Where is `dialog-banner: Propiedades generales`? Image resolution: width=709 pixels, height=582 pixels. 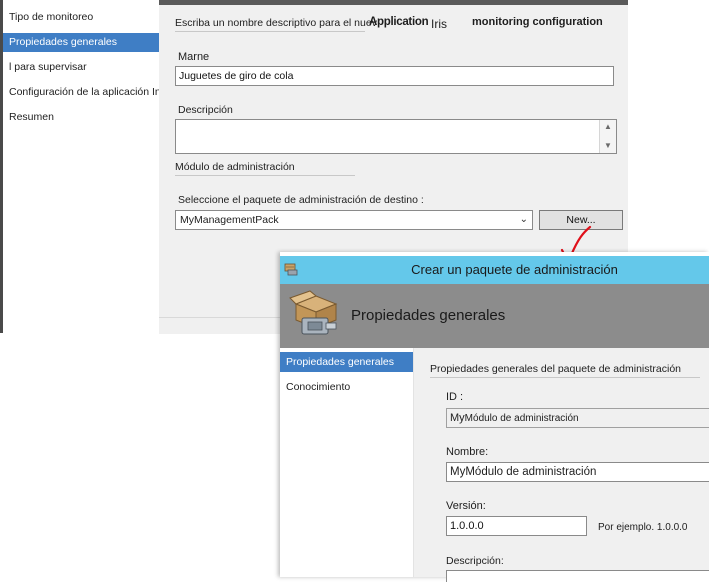
dialog-banner: Propiedades generales is located at coordinates (494, 316).